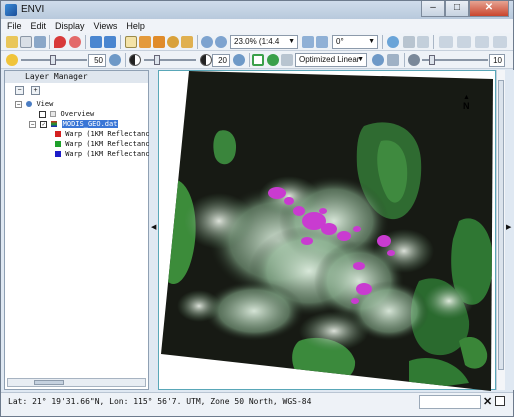 This screenshot has width=514, height=417. What do you see at coordinates (110, 42) in the screenshot?
I see `redo-icon` at bounding box center [110, 42].